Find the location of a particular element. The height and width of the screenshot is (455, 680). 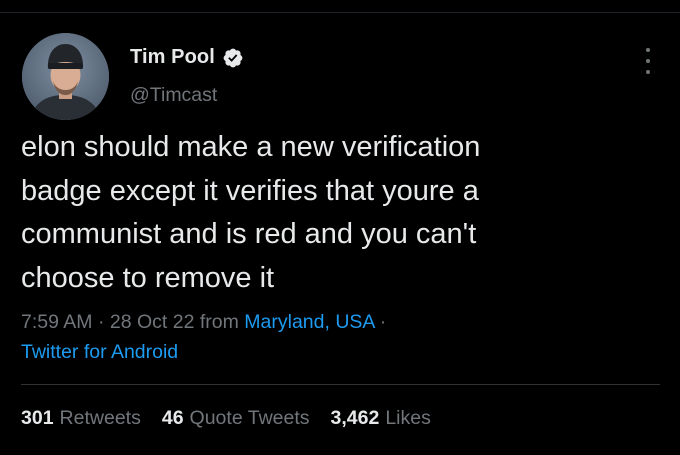

avatar is located at coordinates (65, 76).